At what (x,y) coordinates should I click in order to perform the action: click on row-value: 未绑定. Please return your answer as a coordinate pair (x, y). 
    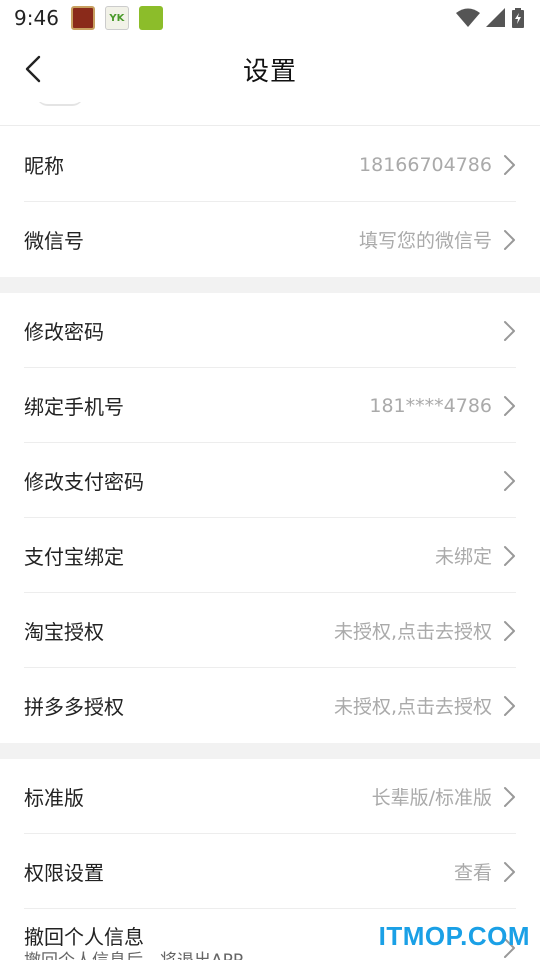
    Looking at the image, I should click on (463, 557).